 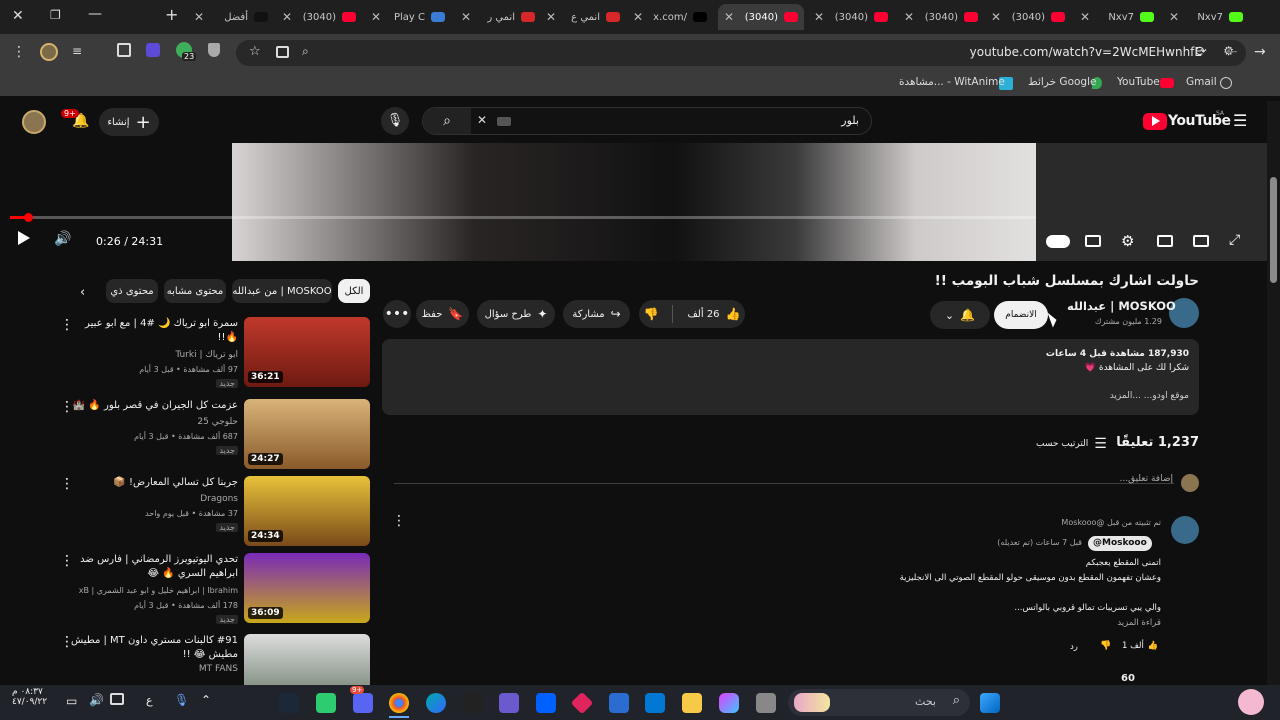 What do you see at coordinates (29, 697) in the screenshot?
I see `clock: ٠٨:٣٧ م ٤٧/٠٩/٢٢` at bounding box center [29, 697].